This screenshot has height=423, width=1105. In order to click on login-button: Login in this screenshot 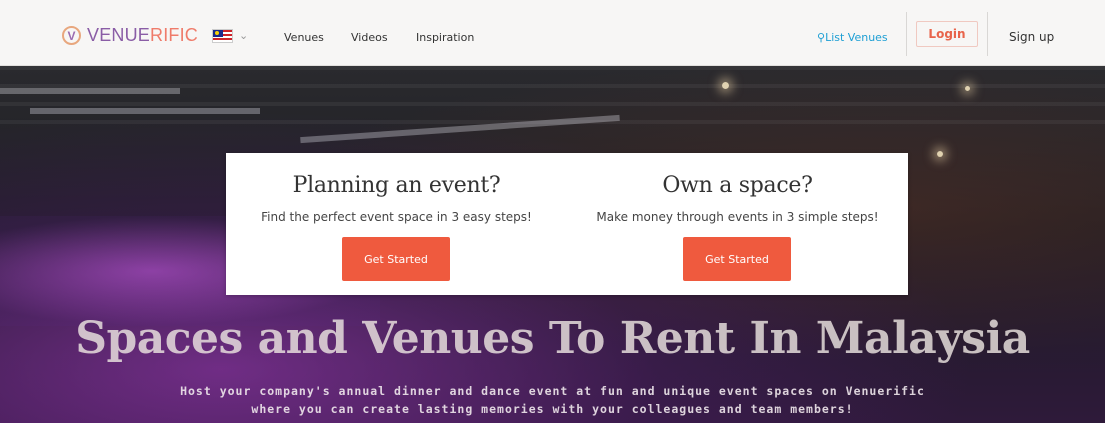, I will do `click(947, 34)`.